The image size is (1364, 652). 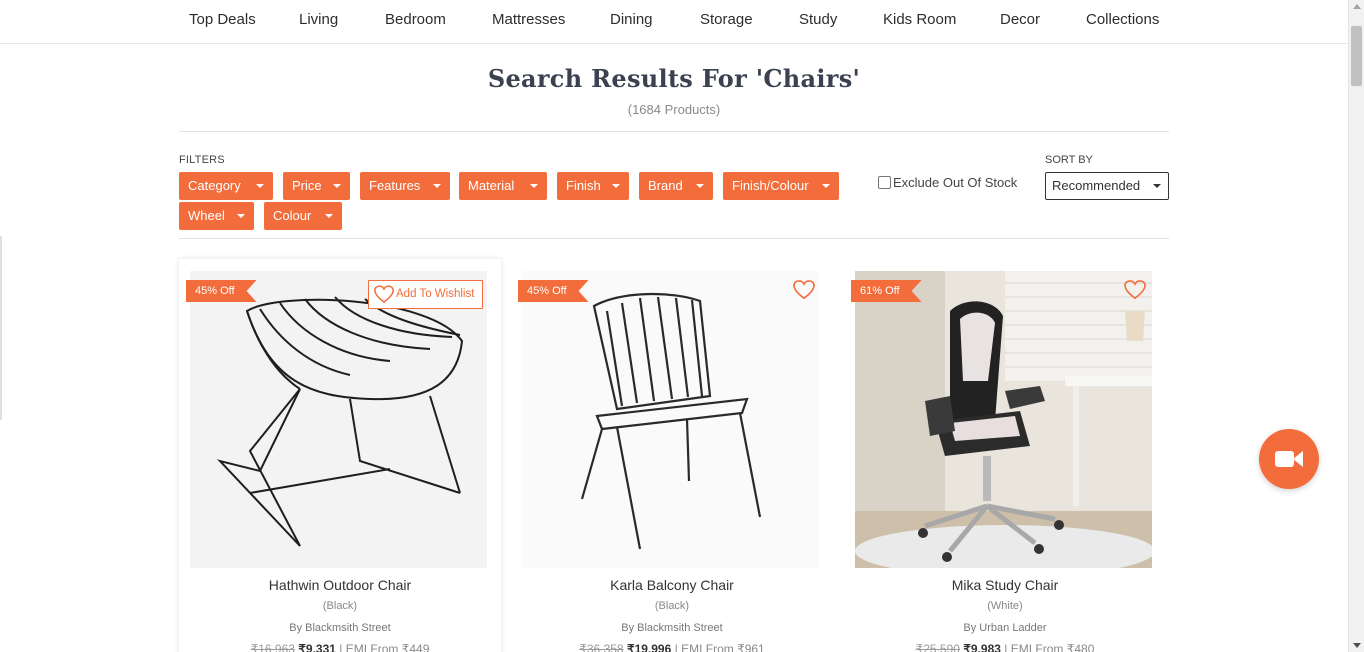 What do you see at coordinates (1298, 459) in the screenshot?
I see `video-camera-lens-icon` at bounding box center [1298, 459].